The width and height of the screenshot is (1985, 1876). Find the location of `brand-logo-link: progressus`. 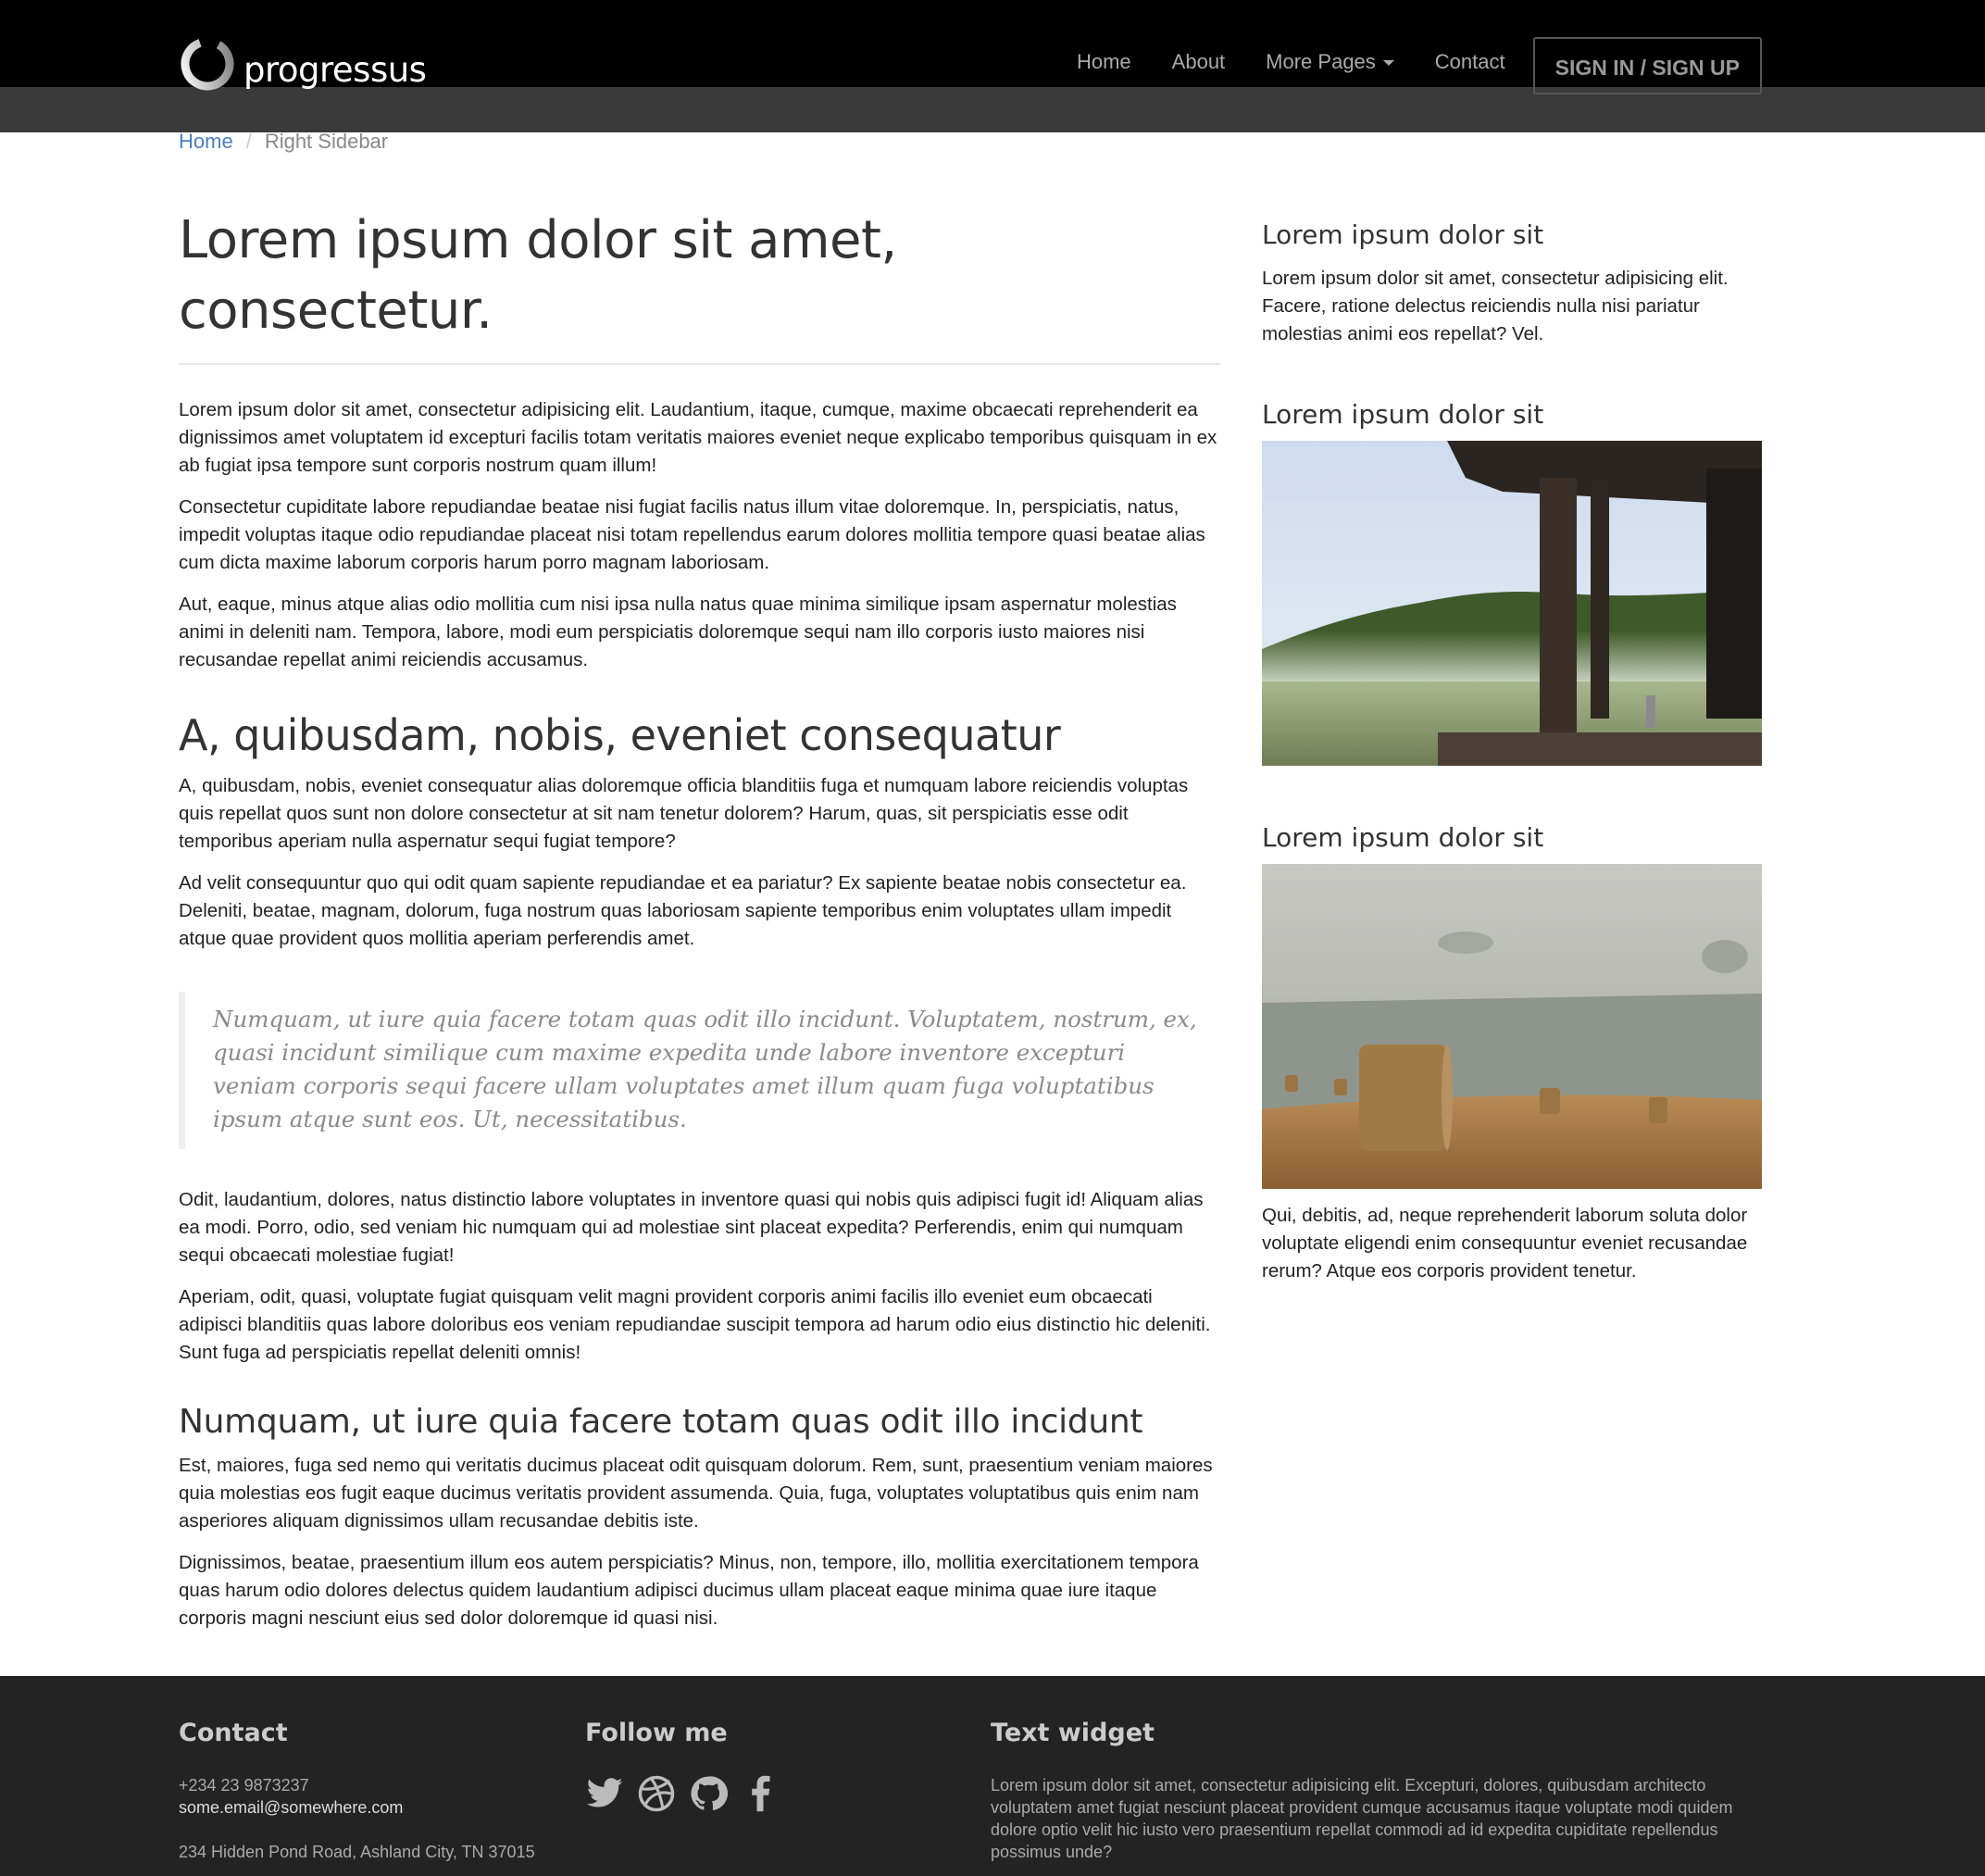

brand-logo-link: progressus is located at coordinates (303, 62).